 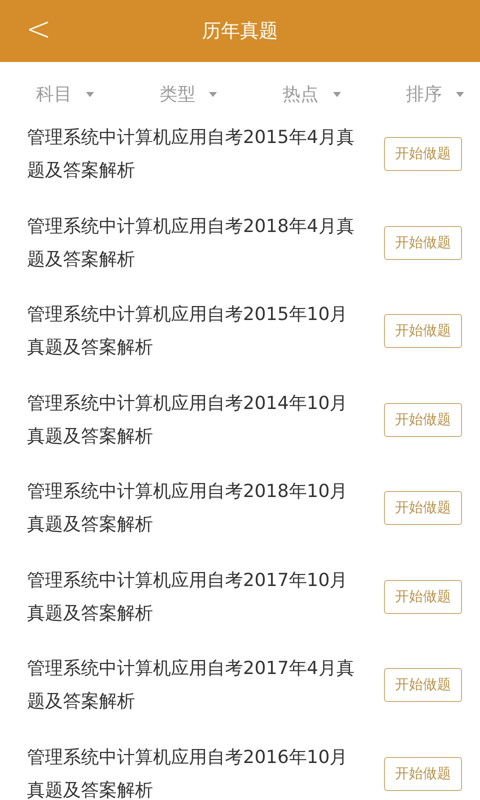 I want to click on paper-title: 管理系统中计算机应用自考2017年4月真题及答案解析, so click(x=192, y=685).